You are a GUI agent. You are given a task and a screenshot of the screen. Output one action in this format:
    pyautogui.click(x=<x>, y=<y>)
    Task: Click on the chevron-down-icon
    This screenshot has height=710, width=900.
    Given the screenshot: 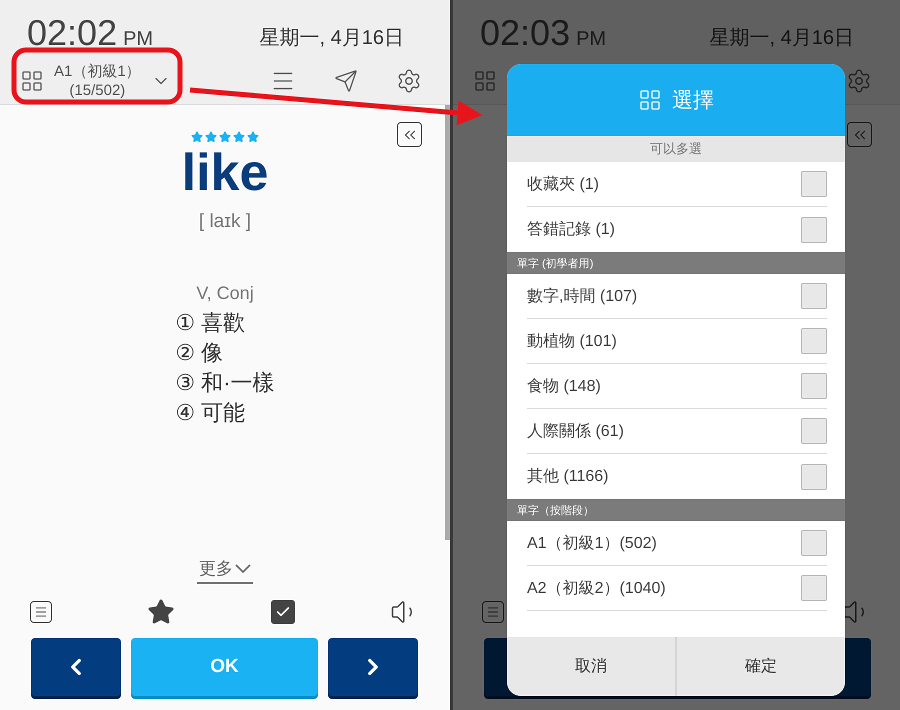 What is the action you would take?
    pyautogui.click(x=243, y=568)
    